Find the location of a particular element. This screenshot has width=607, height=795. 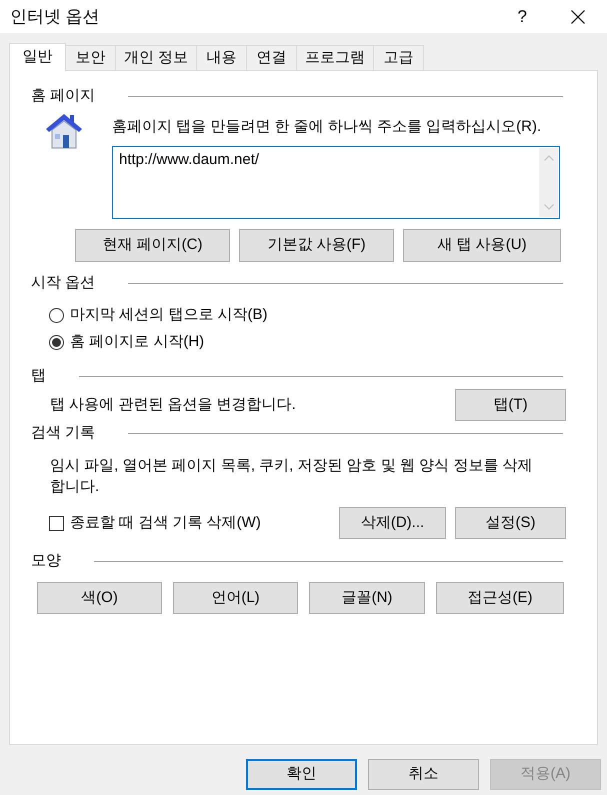

radio-label: 마지막 세션의 탭으로 시작(B) is located at coordinates (169, 315).